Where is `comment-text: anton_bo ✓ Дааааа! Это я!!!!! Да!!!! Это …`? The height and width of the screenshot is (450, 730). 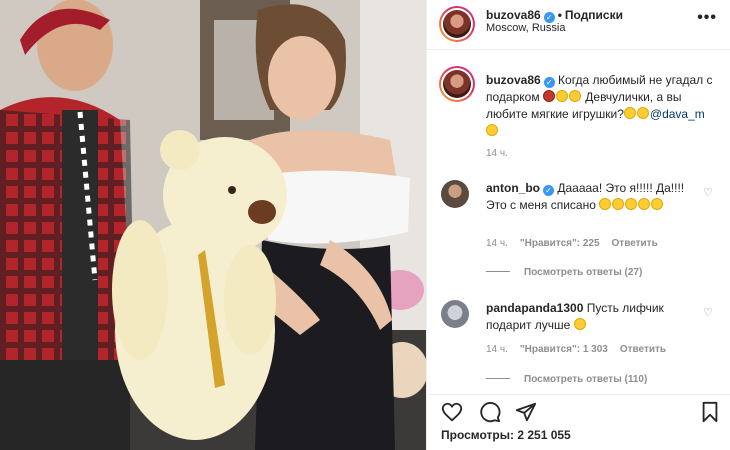 comment-text: anton_bo ✓ Дааааа! Это я!!!!! Да!!!! Это … is located at coordinates (593, 197).